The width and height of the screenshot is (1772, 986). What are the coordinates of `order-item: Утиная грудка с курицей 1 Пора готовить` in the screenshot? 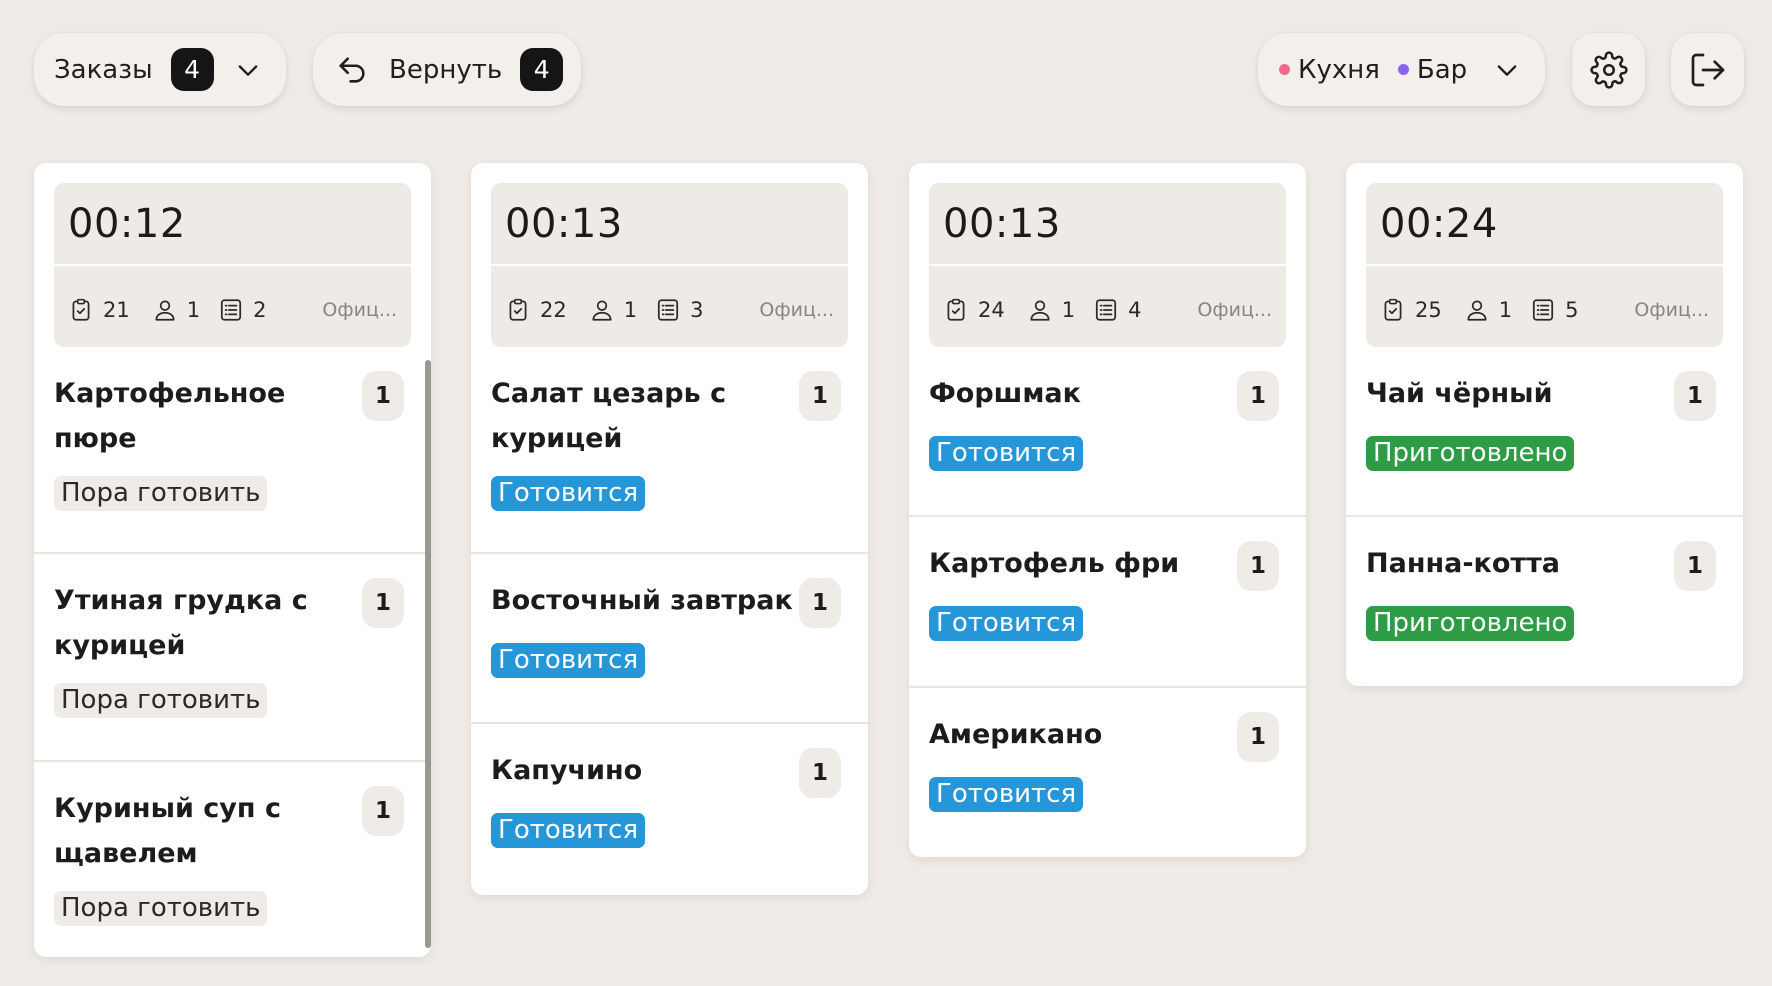 It's located at (232, 658).